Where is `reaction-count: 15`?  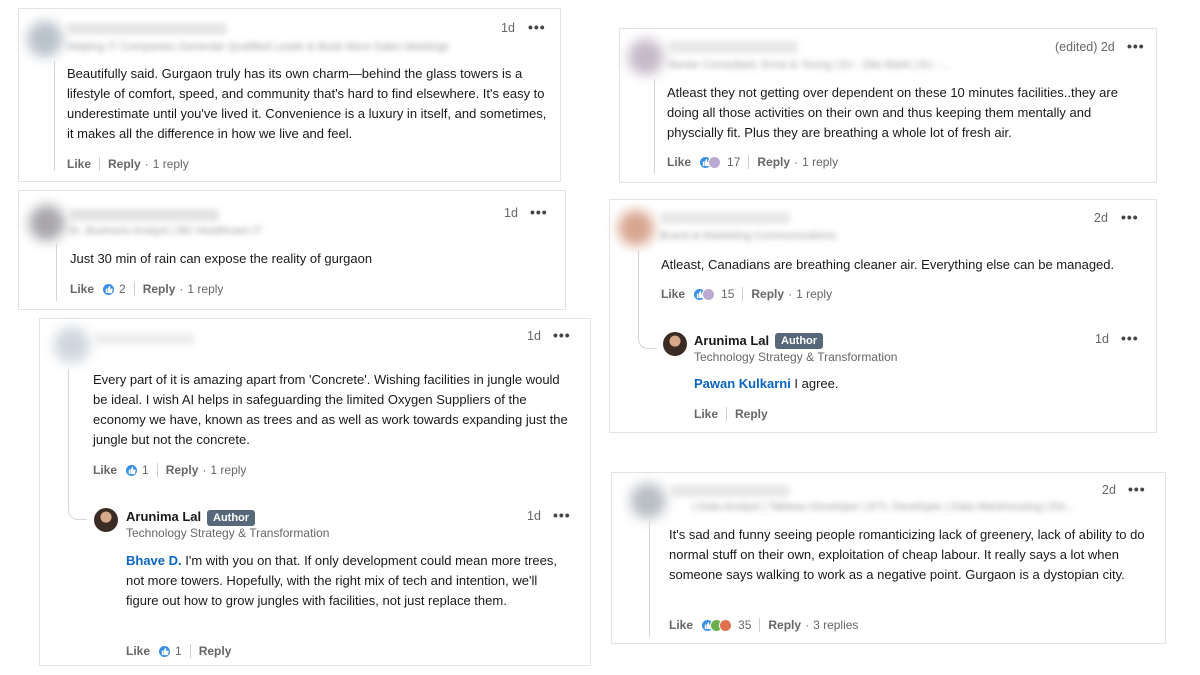
reaction-count: 15 is located at coordinates (728, 294).